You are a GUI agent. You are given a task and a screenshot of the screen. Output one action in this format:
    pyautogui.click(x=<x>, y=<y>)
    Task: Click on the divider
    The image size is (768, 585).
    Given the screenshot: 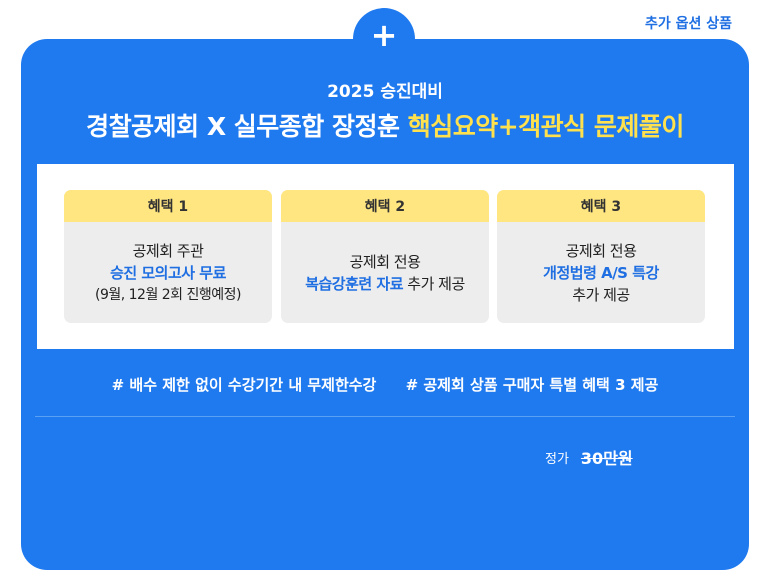 What is the action you would take?
    pyautogui.click(x=385, y=416)
    